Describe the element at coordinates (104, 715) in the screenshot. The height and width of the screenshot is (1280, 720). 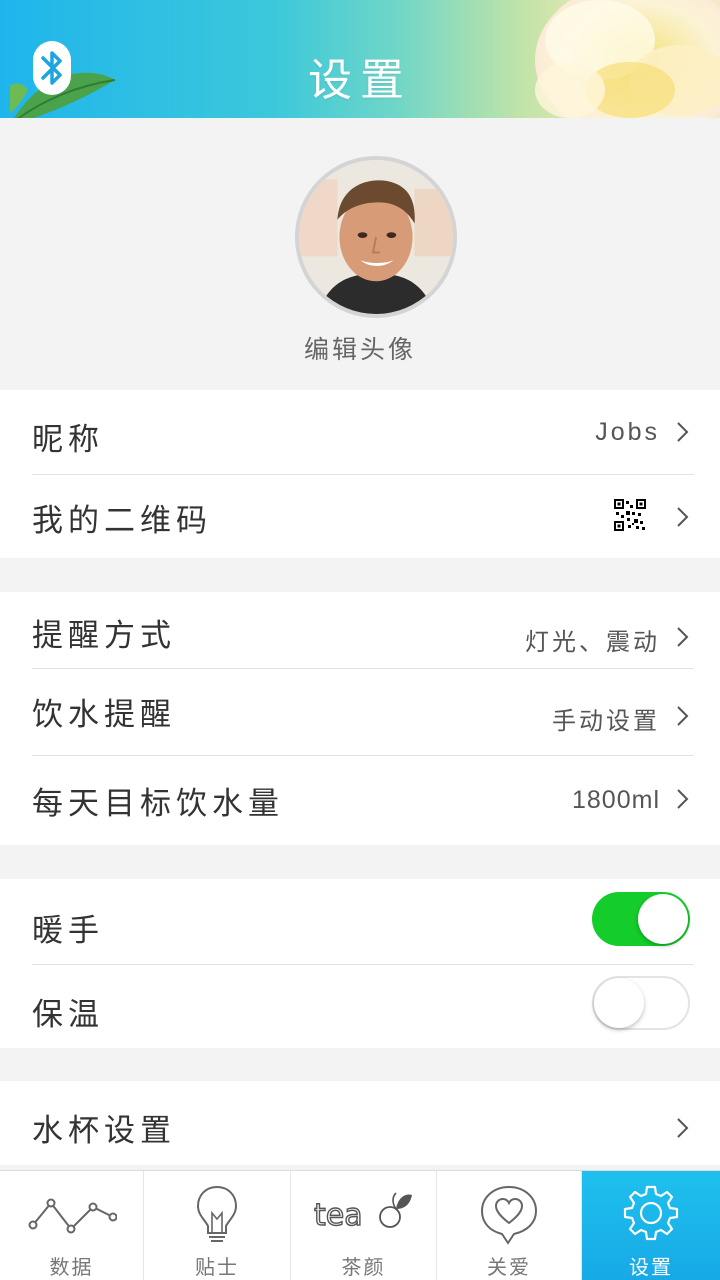
I see `drink-reminder-label: 饮水提醒` at that location.